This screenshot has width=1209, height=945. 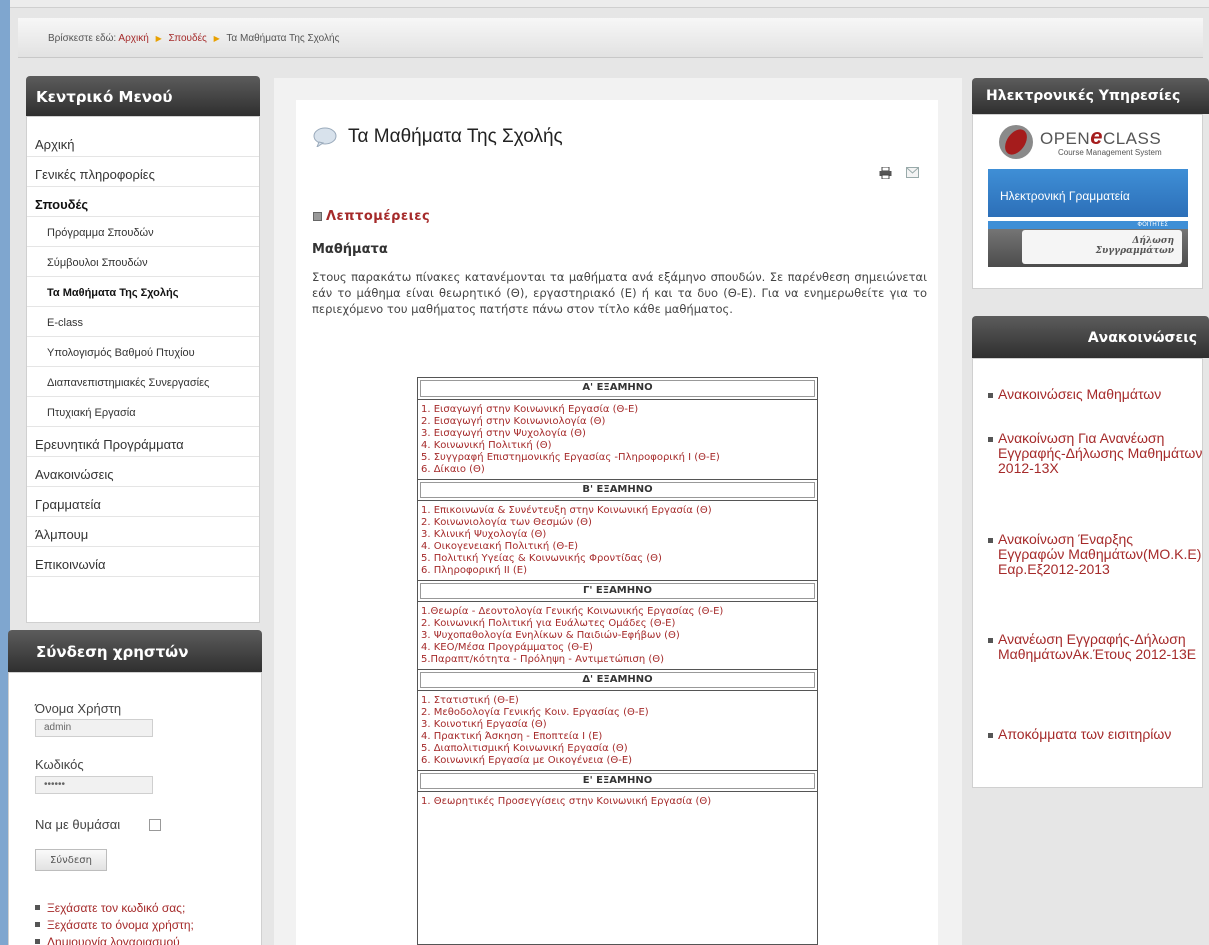 I want to click on students-tag: ΦΟΙΤΗΤΕΣ, so click(x=1088, y=225).